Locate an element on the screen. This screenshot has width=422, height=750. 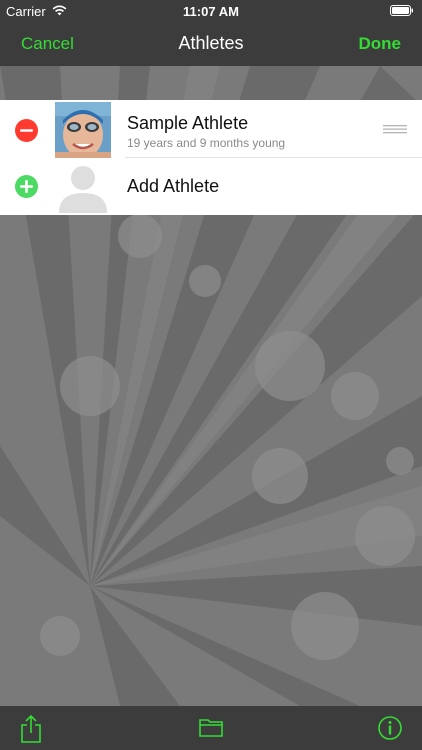
athlete-photo is located at coordinates (83, 130).